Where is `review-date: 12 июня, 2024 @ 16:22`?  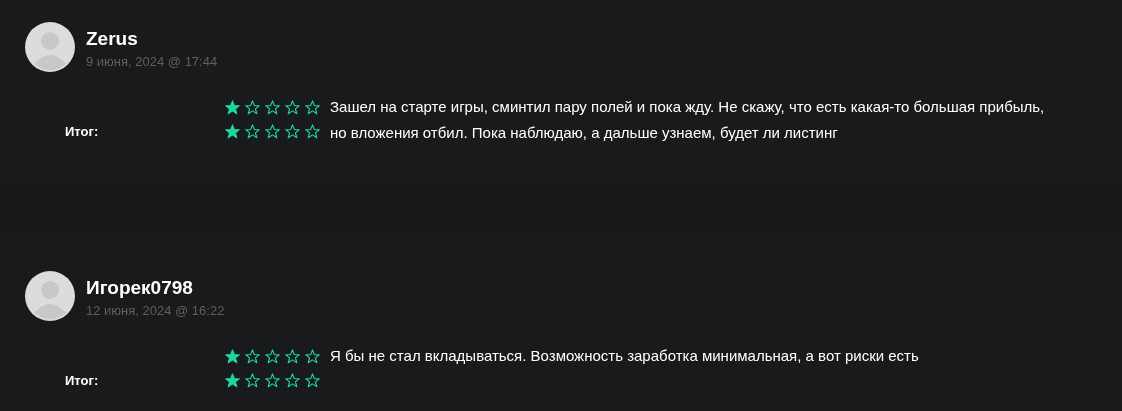 review-date: 12 июня, 2024 @ 16:22 is located at coordinates (155, 310).